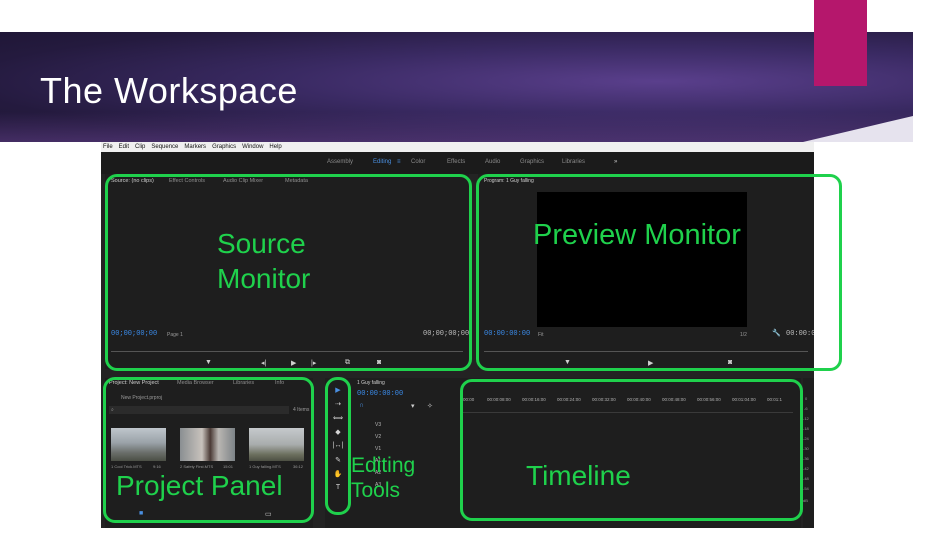 The height and width of the screenshot is (533, 947). I want to click on track-label-v2: V2, so click(378, 437).